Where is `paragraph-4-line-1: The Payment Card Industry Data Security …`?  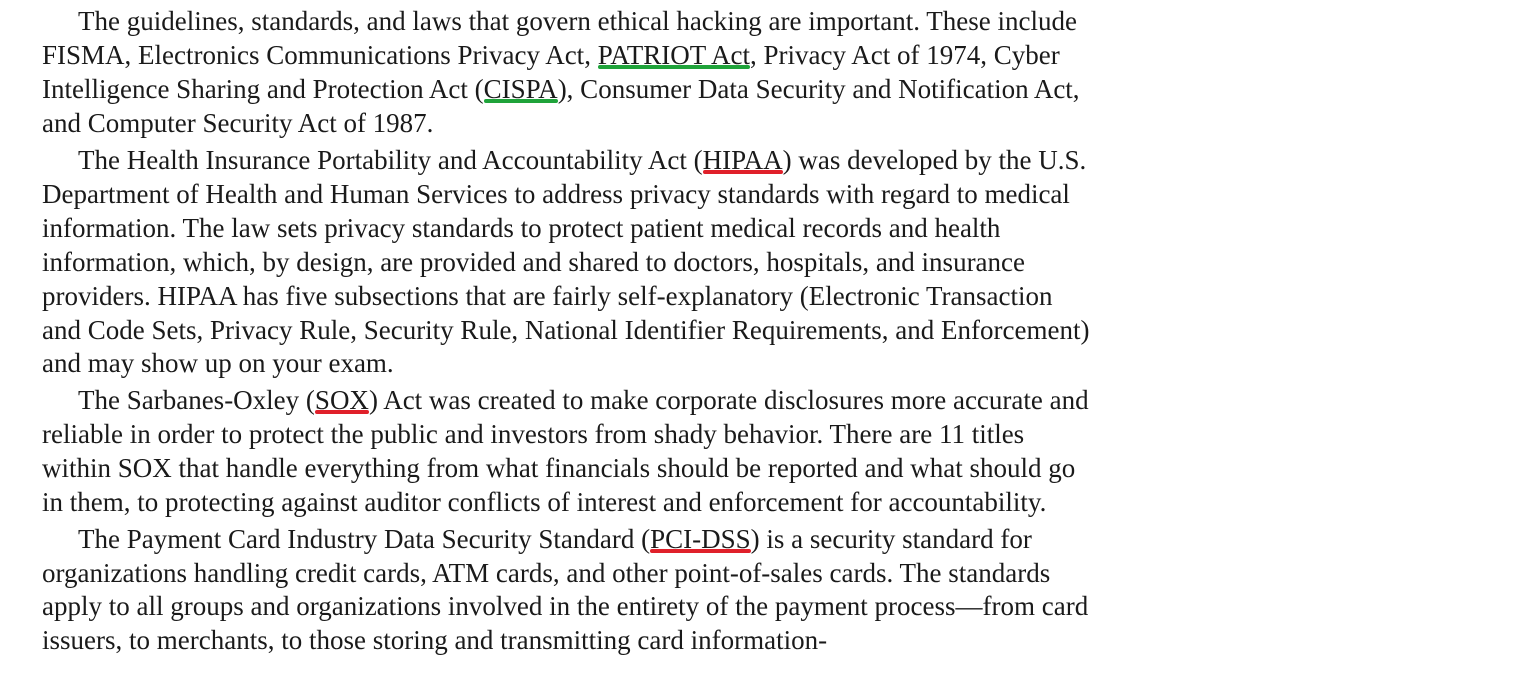
paragraph-4-line-1: The Payment Card Industry Data Security … is located at coordinates (555, 539).